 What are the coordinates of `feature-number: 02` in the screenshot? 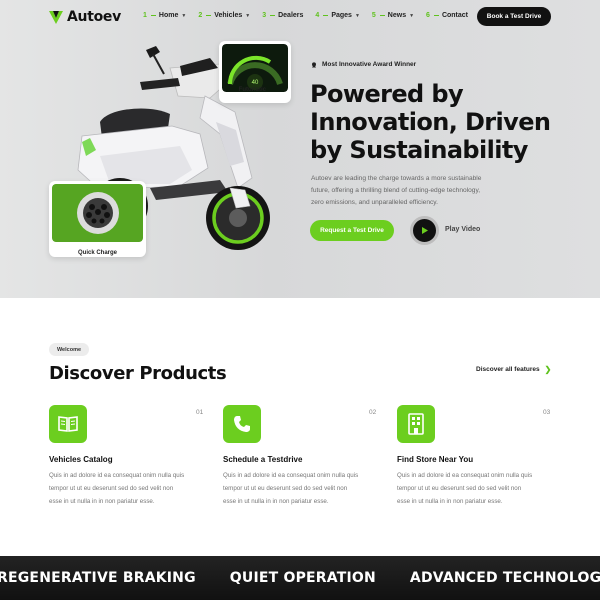 It's located at (373, 412).